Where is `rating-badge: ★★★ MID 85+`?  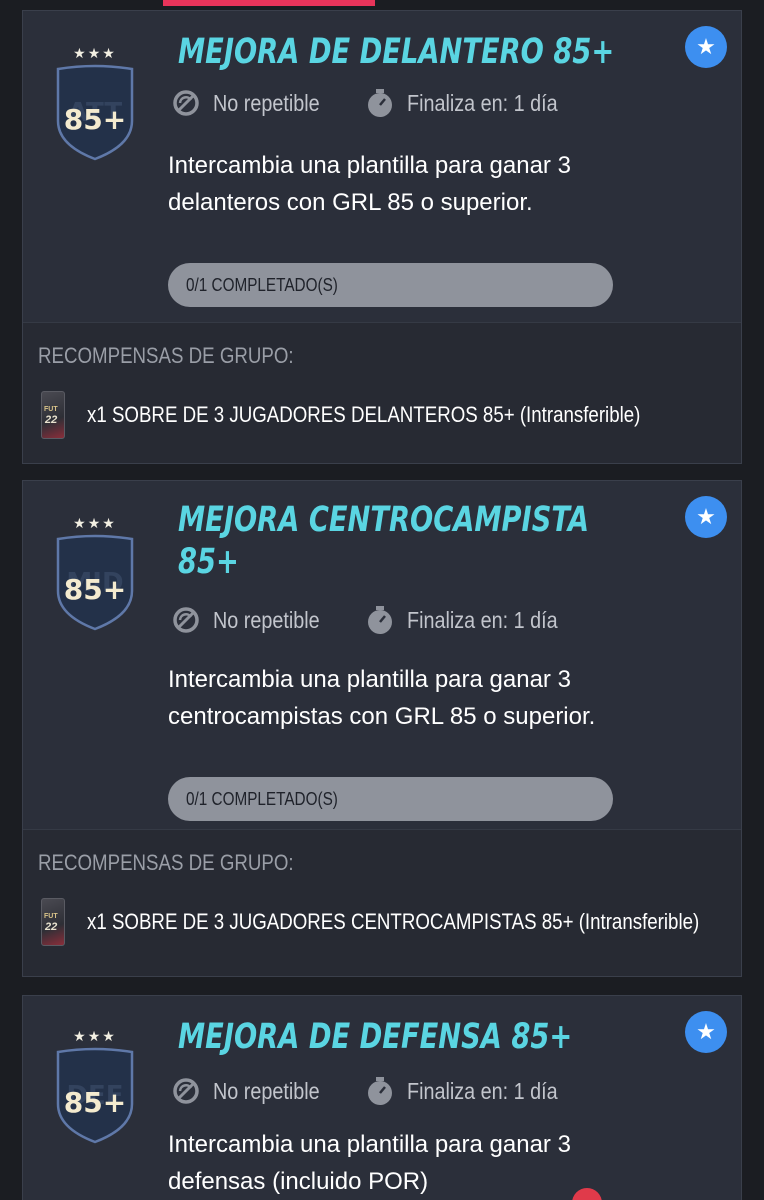 rating-badge: ★★★ MID 85+ is located at coordinates (95, 572).